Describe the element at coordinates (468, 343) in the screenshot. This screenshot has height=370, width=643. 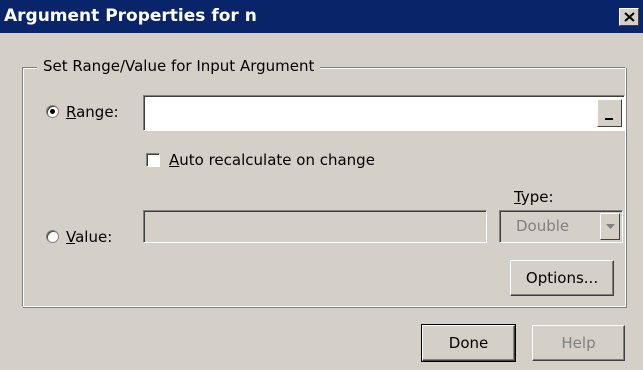
I see `done-button: Done` at that location.